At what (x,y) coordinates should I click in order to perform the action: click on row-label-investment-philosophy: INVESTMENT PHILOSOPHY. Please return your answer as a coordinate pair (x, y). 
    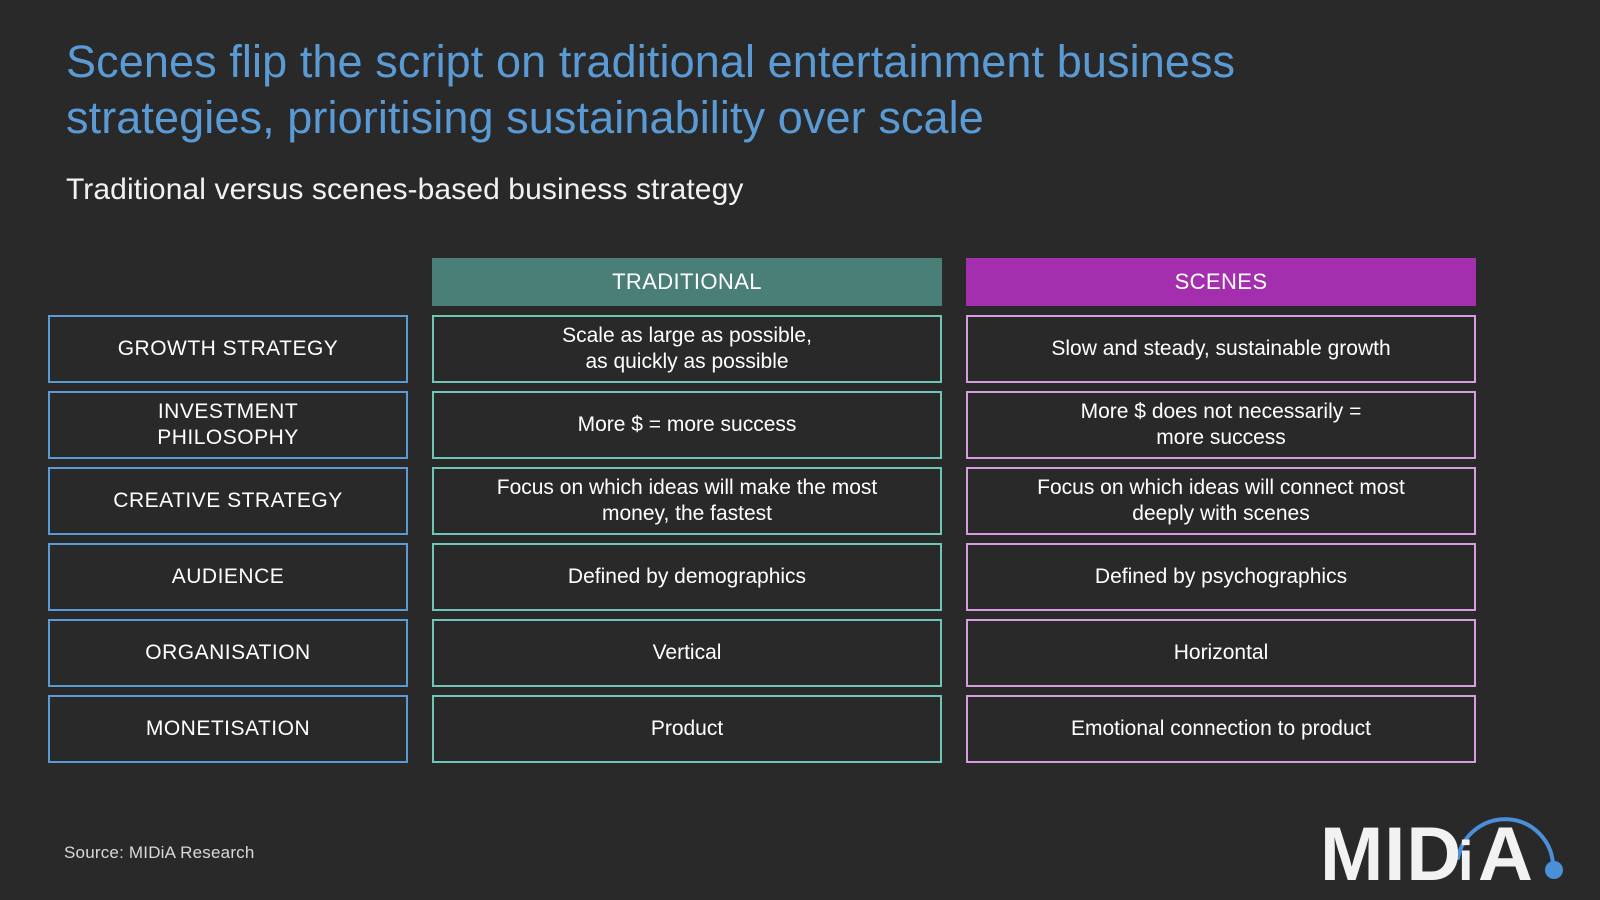
    Looking at the image, I should click on (228, 425).